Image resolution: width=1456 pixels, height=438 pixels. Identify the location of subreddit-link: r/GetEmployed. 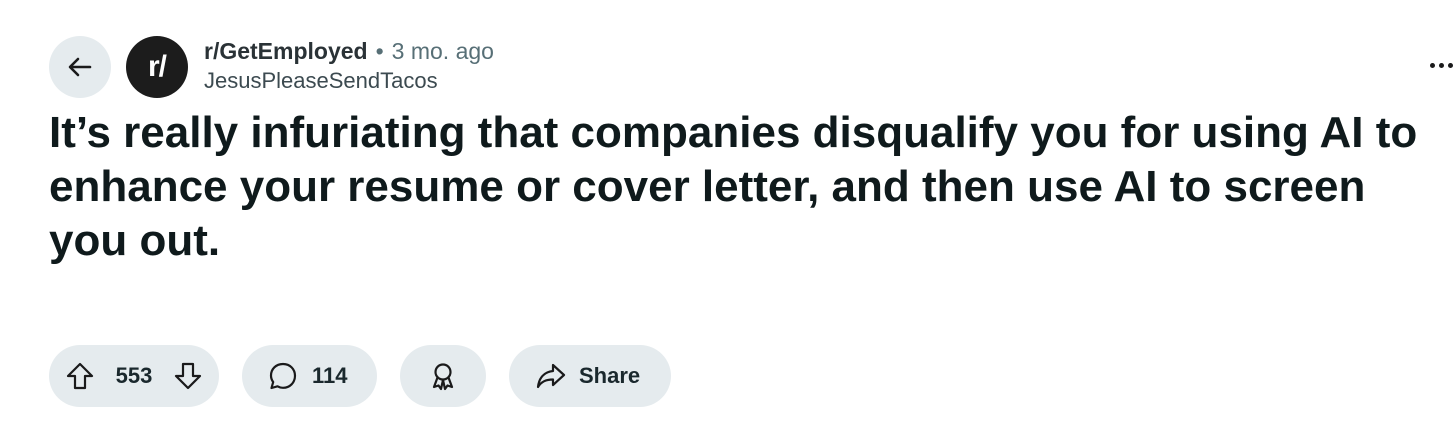
(286, 51).